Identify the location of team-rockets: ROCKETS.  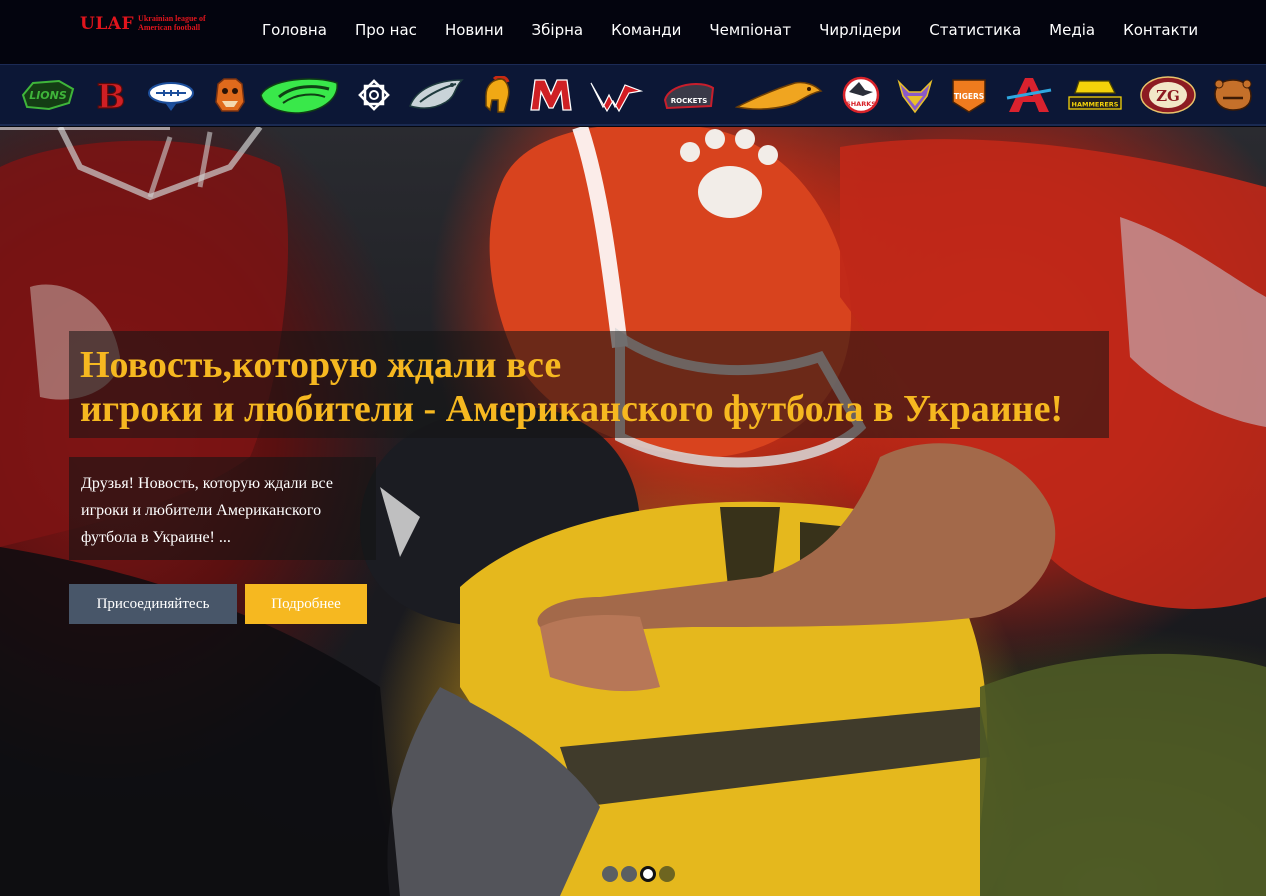
(689, 95).